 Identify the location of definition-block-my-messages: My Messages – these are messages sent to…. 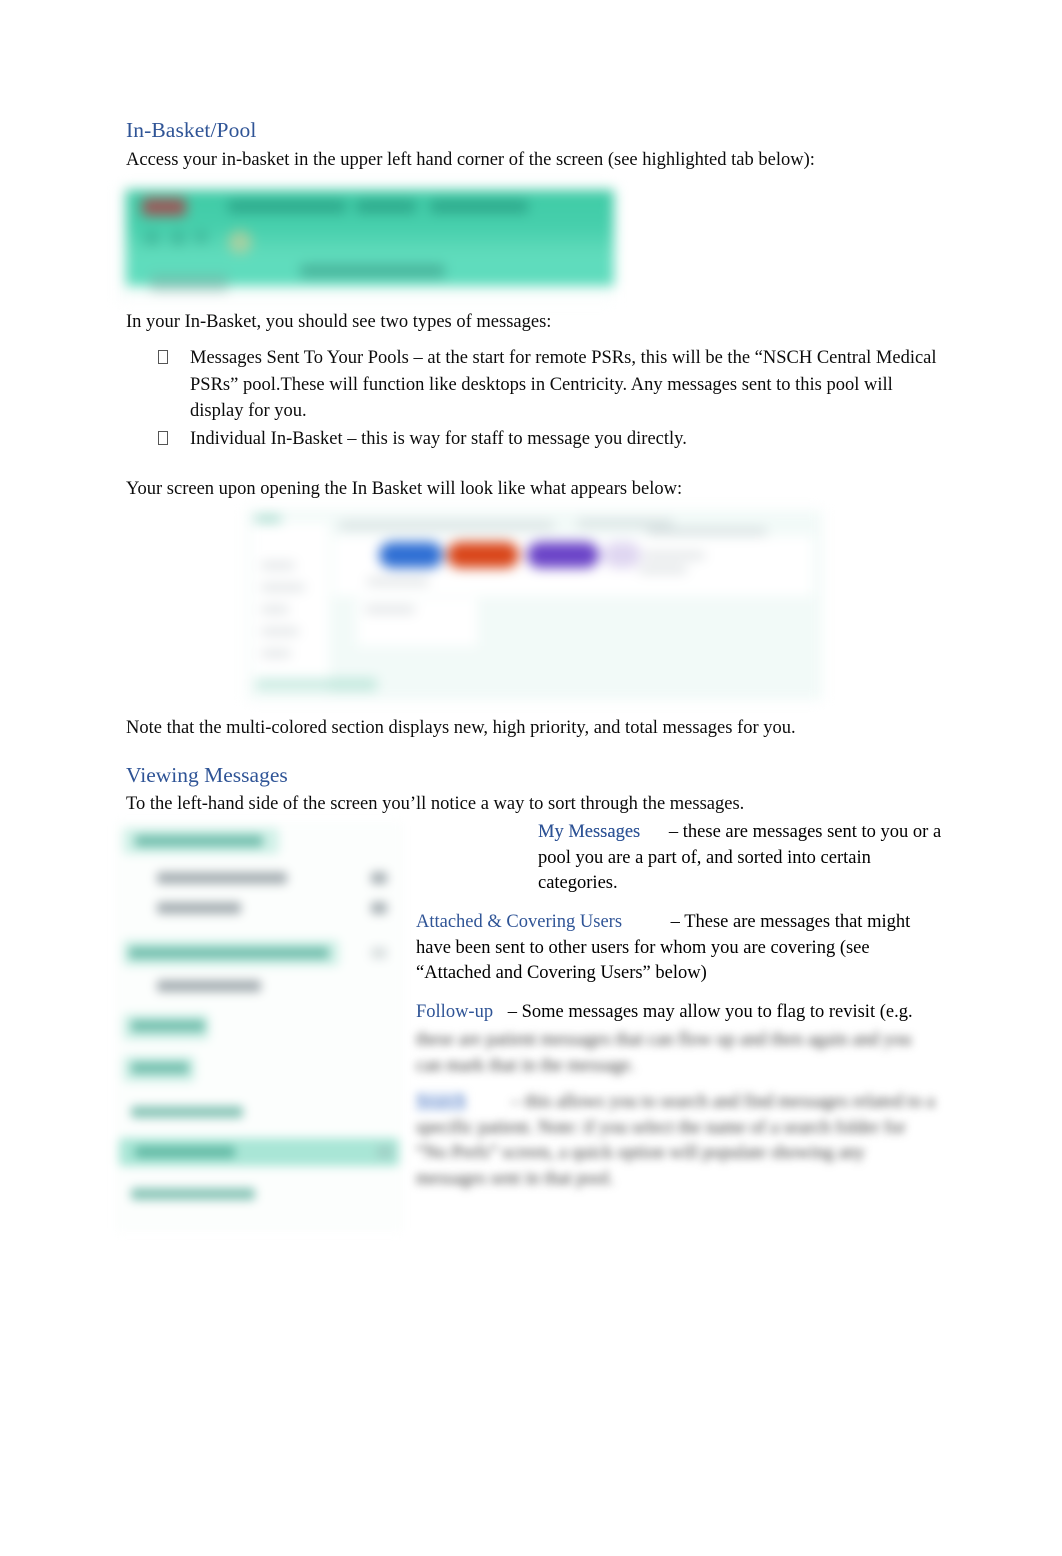
(680, 858).